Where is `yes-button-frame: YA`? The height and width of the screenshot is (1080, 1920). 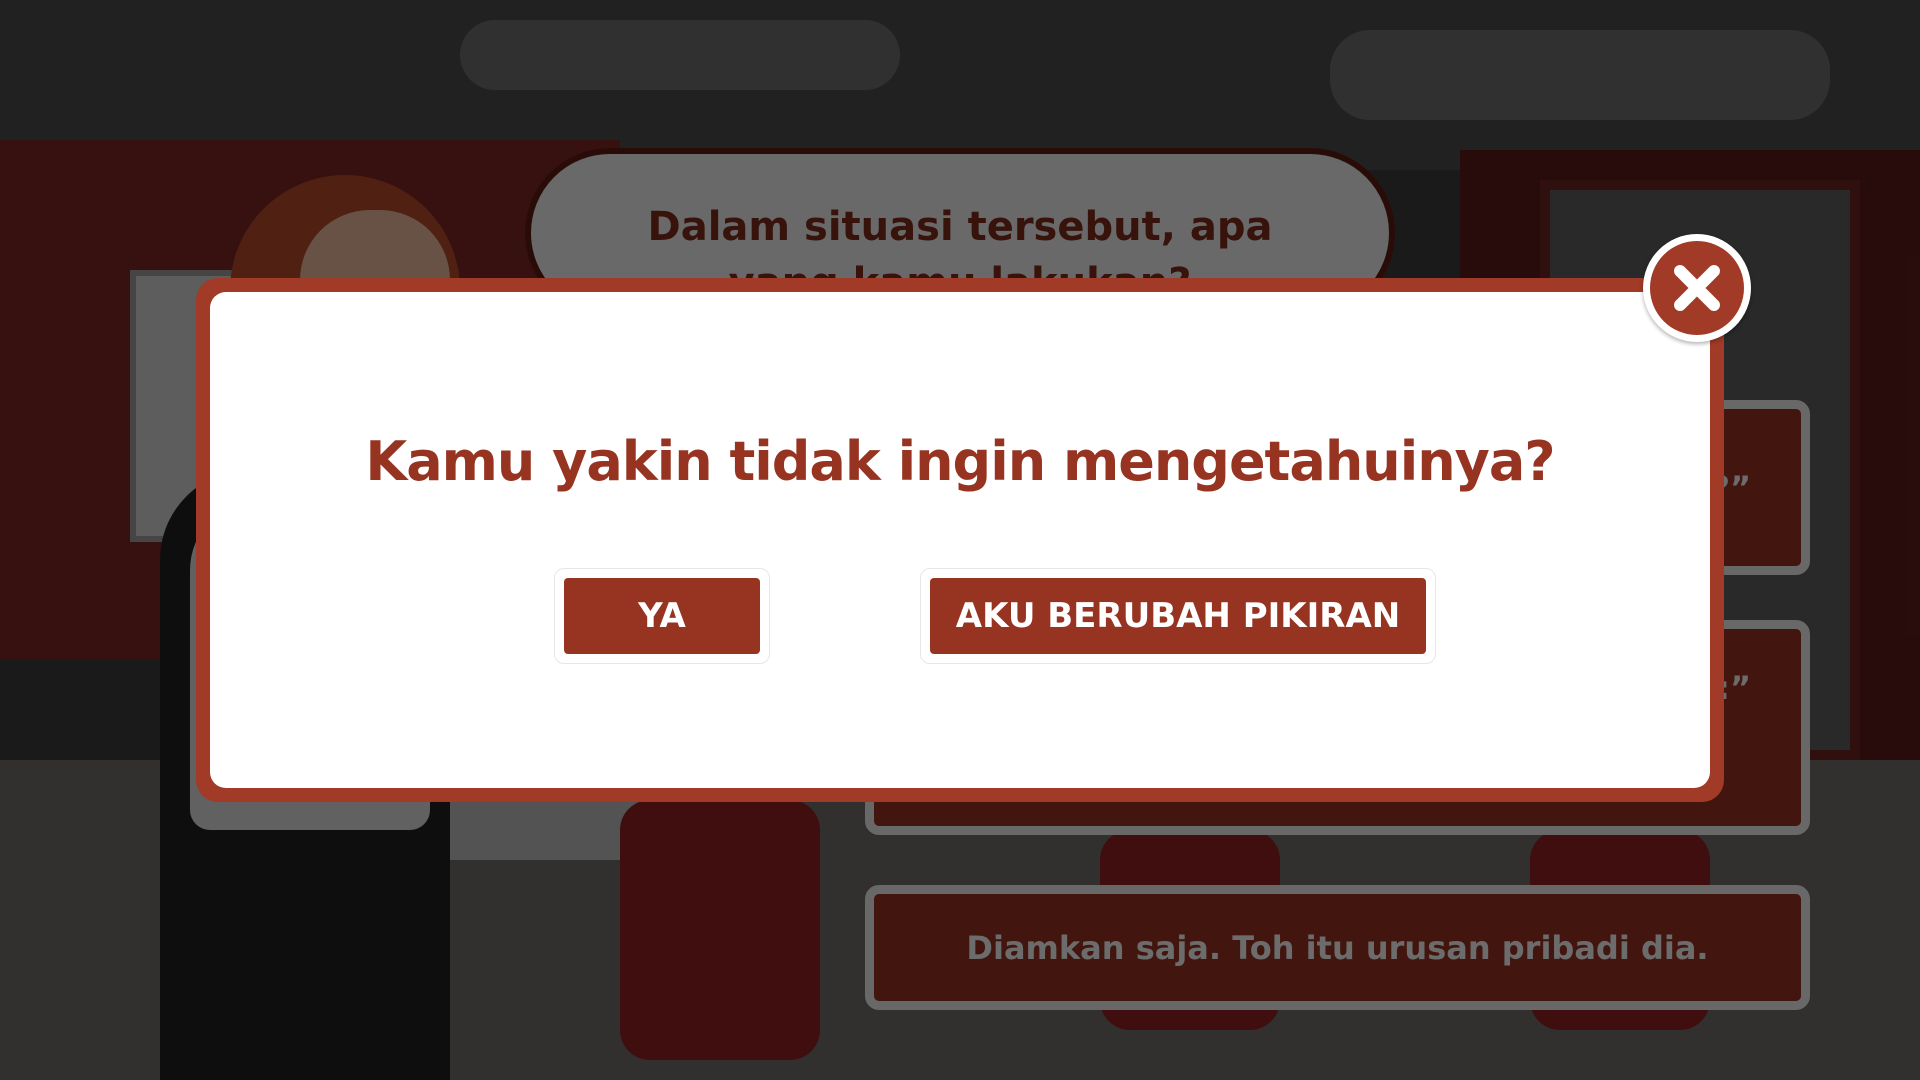 yes-button-frame: YA is located at coordinates (662, 616).